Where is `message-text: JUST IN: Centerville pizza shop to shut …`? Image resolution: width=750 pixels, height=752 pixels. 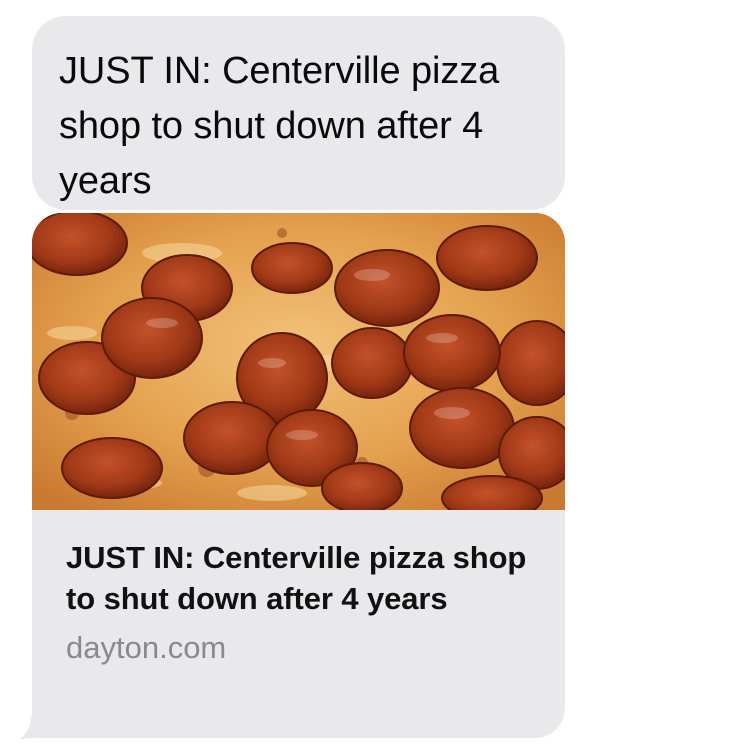 message-text: JUST IN: Centerville pizza shop to shut … is located at coordinates (279, 126).